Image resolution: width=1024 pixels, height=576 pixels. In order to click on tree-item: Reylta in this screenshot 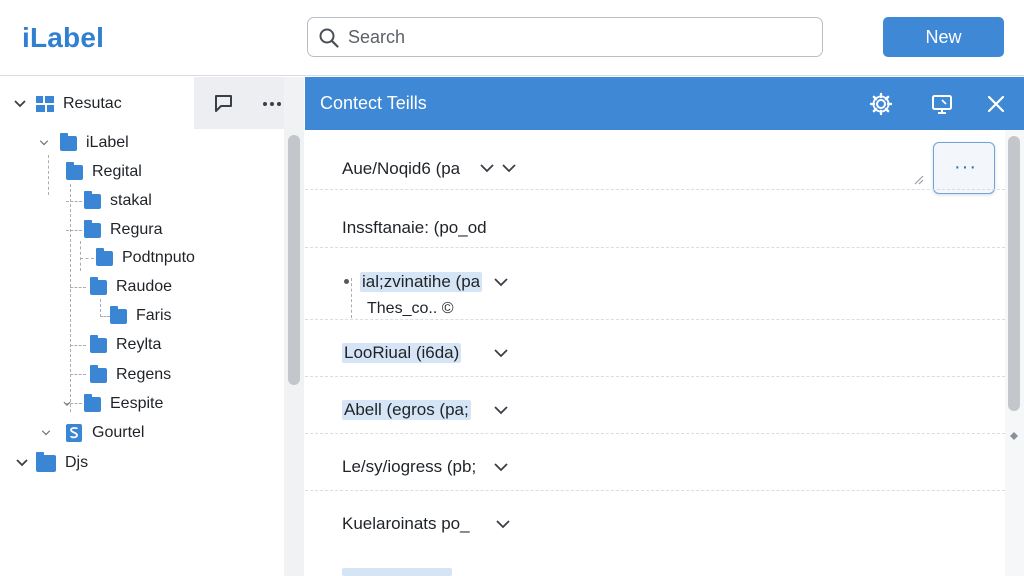, I will do `click(125, 345)`.